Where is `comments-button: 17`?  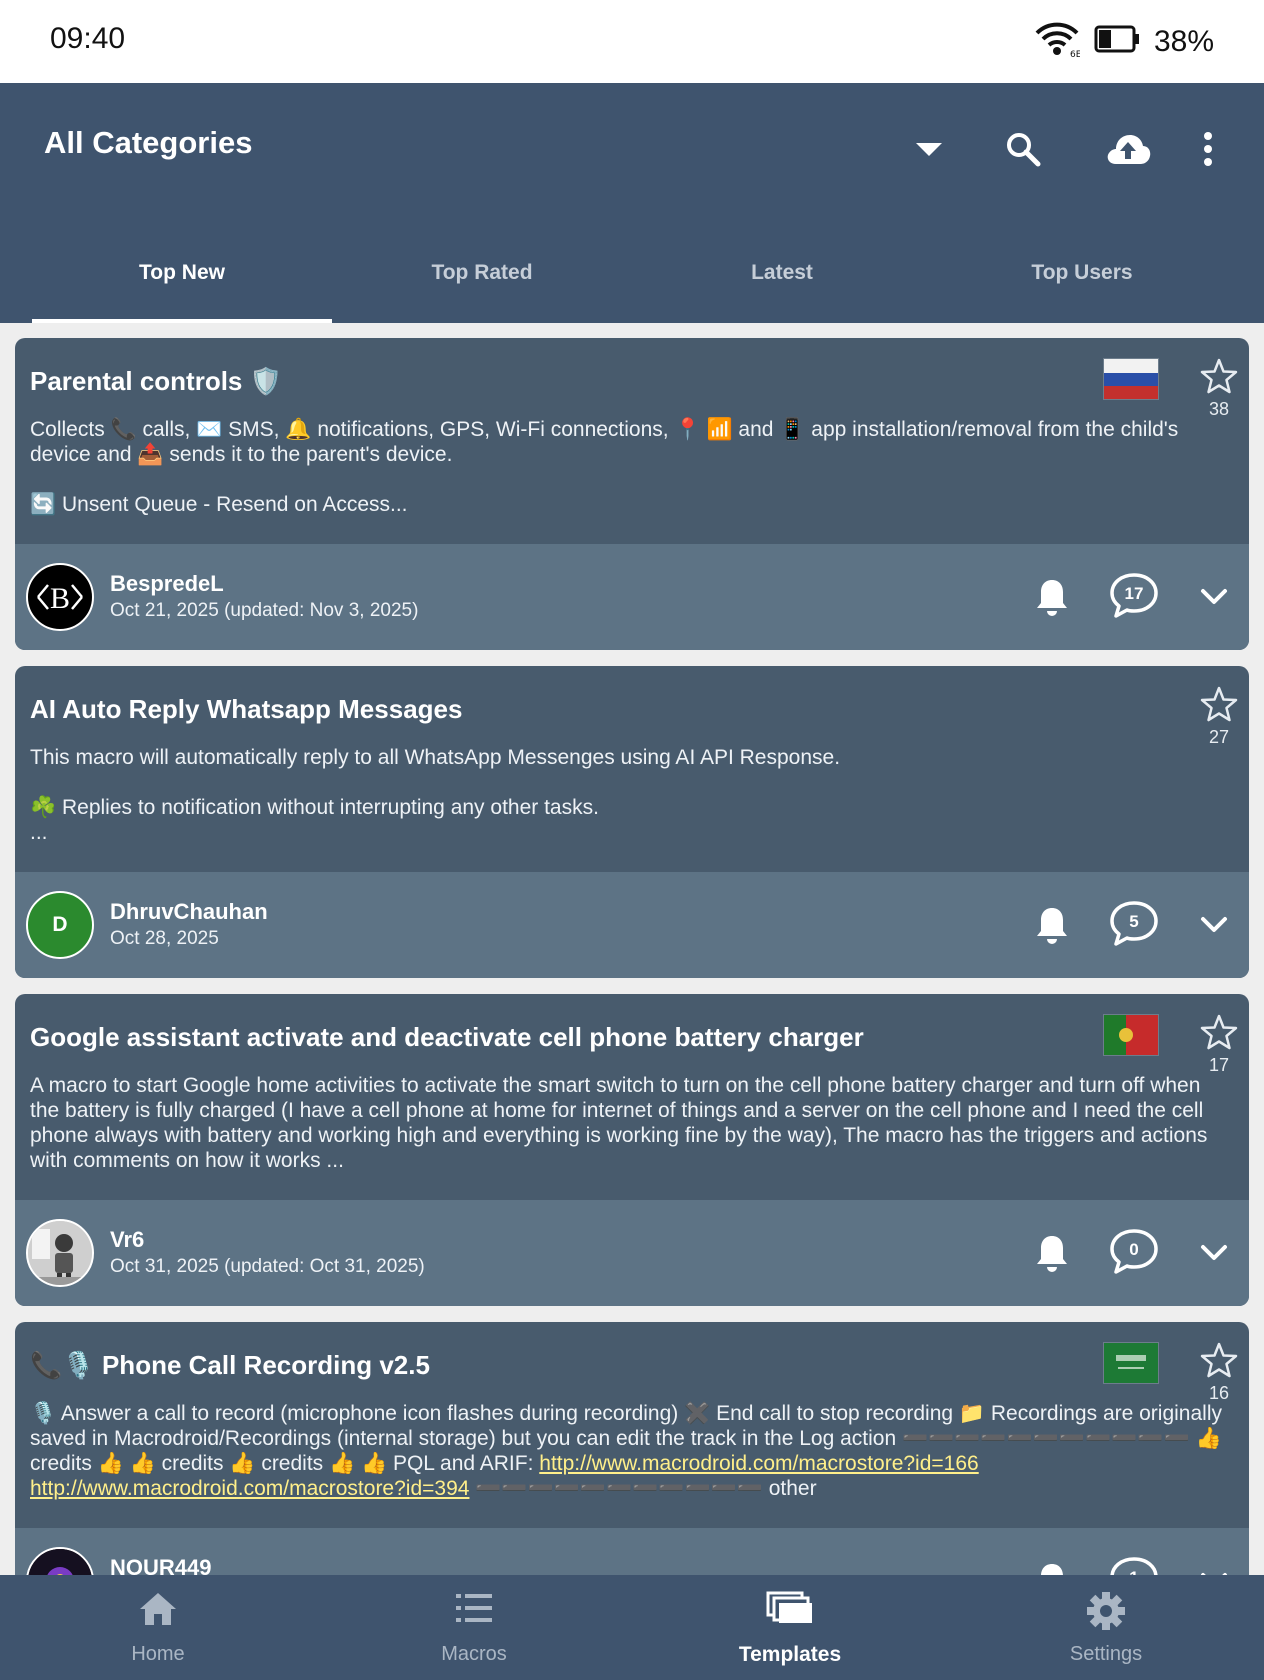 comments-button: 17 is located at coordinates (1134, 597).